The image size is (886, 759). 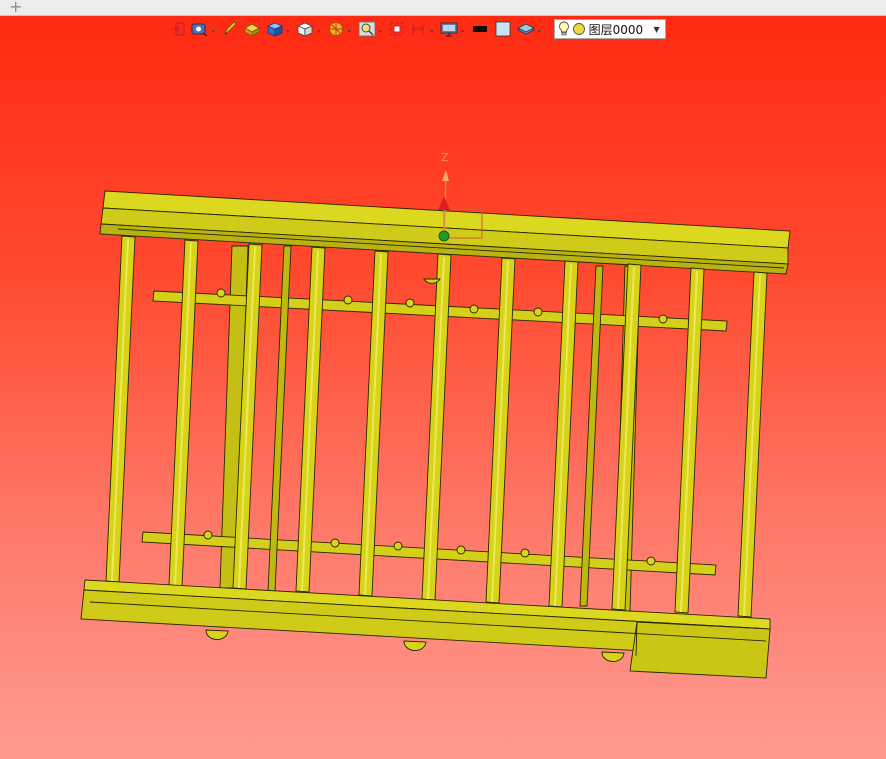 What do you see at coordinates (15, 8) in the screenshot?
I see `new-tab-button: +` at bounding box center [15, 8].